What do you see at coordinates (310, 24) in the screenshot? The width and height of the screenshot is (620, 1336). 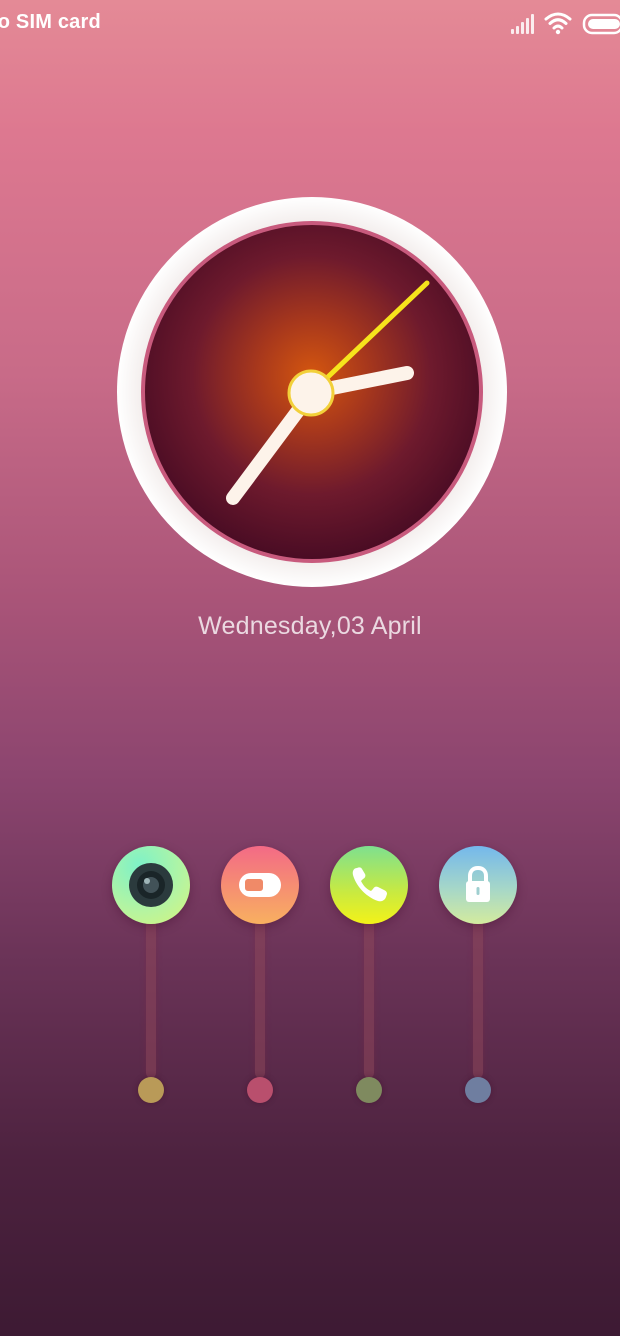 I see `status-bar: lo SIM card` at bounding box center [310, 24].